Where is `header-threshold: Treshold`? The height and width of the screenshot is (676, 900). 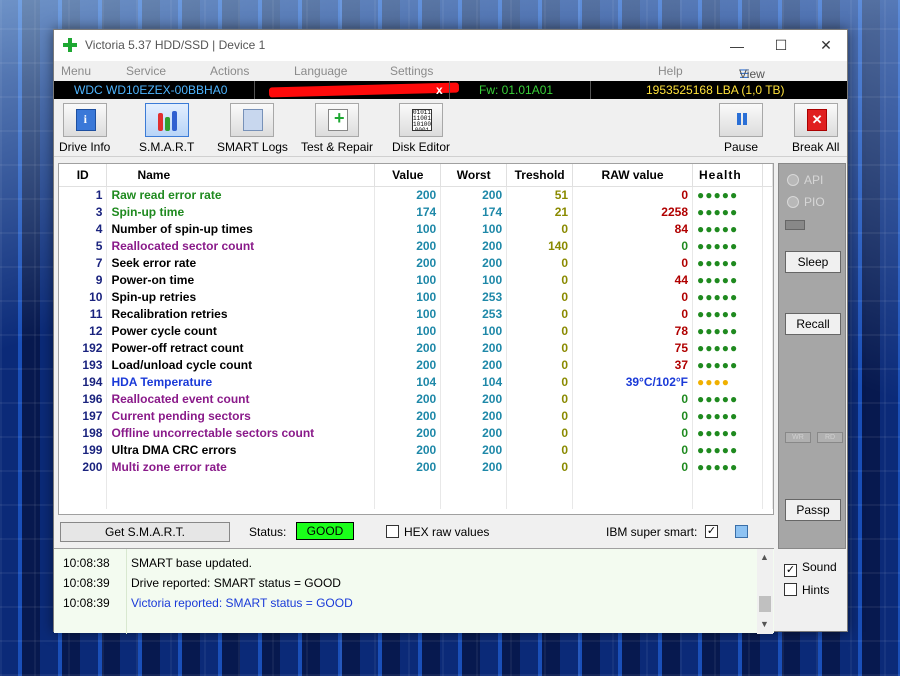
header-threshold: Treshold is located at coordinates (540, 175).